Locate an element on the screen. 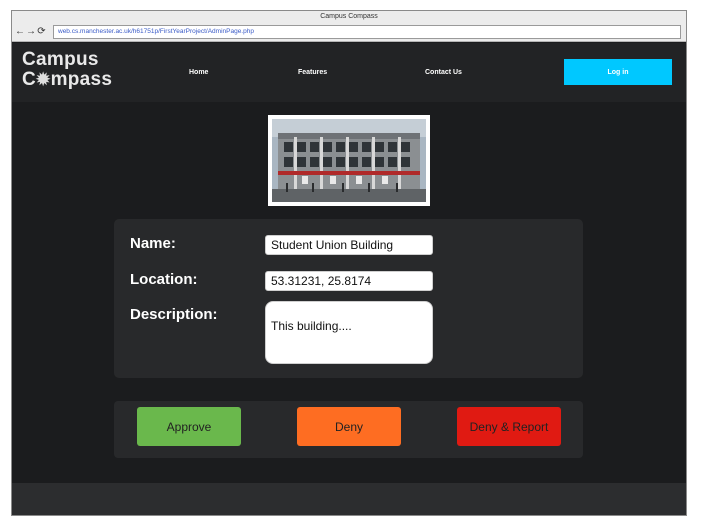 The width and height of the screenshot is (707, 529). building-photo-illustration is located at coordinates (349, 160).